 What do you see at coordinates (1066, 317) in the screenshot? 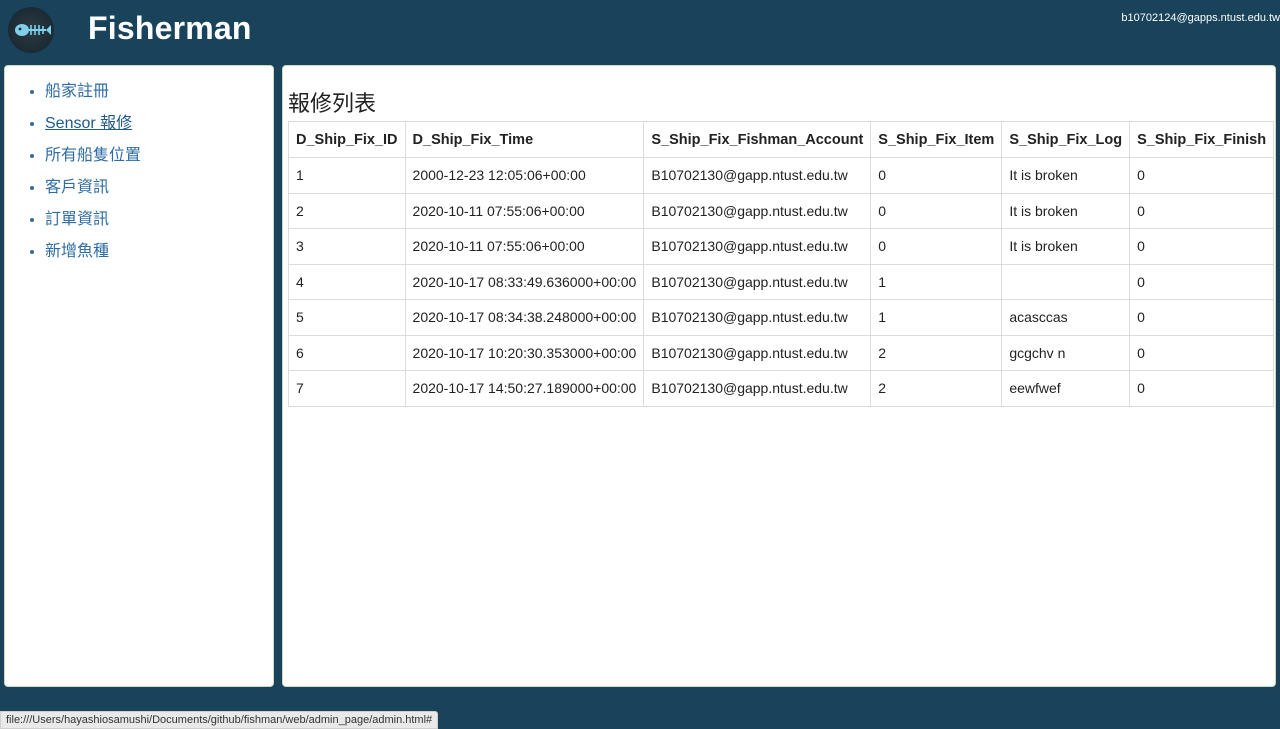
I see `table-cell: acasccas` at bounding box center [1066, 317].